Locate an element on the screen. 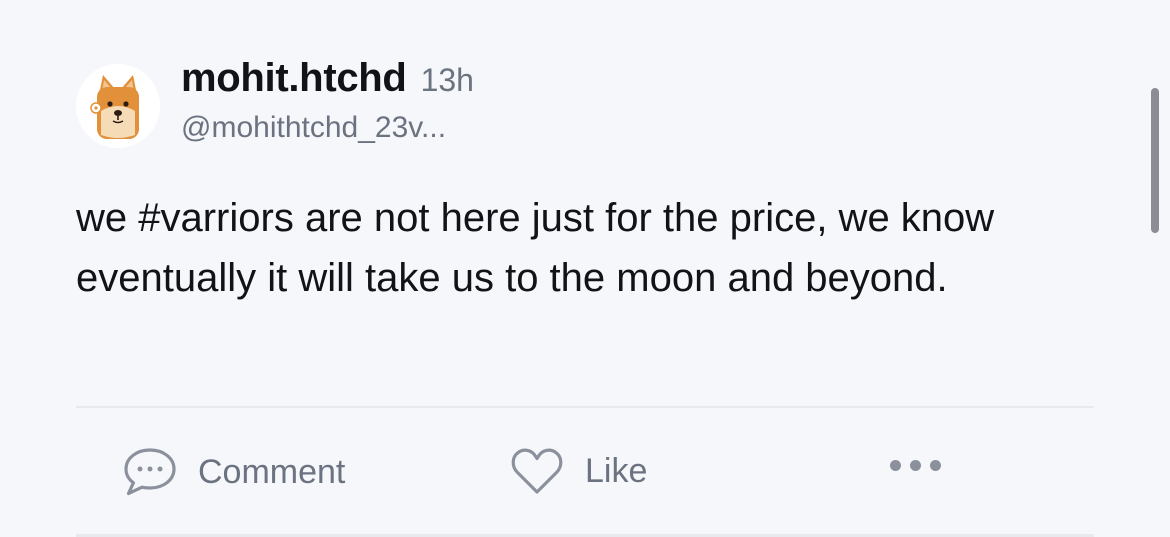 Image resolution: width=1170 pixels, height=537 pixels. divider is located at coordinates (585, 407).